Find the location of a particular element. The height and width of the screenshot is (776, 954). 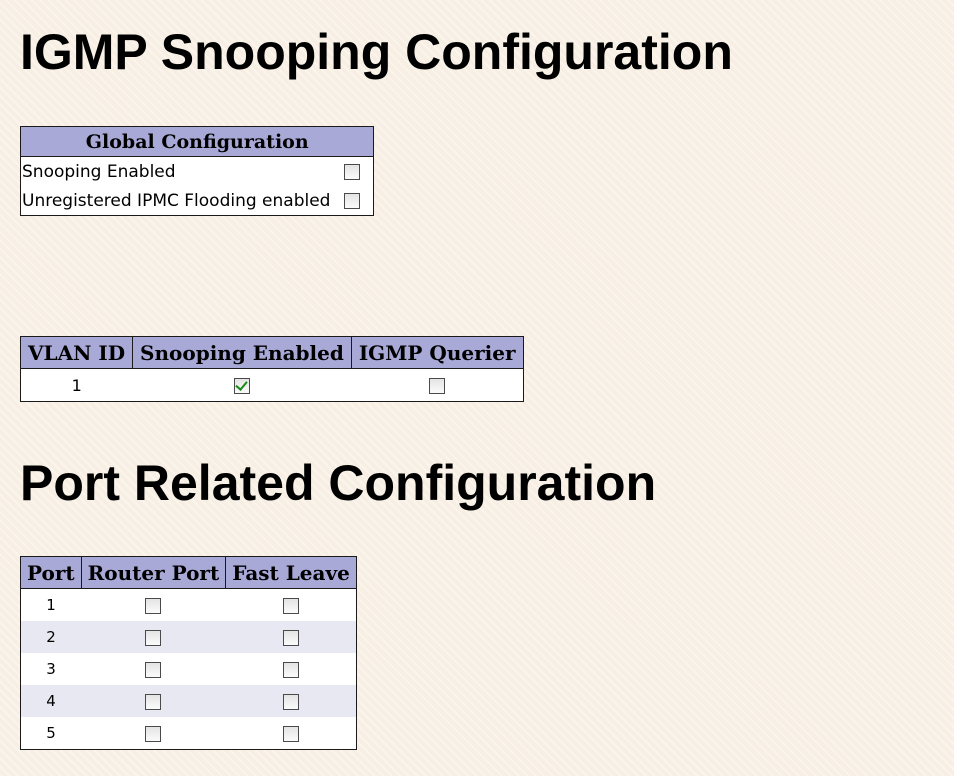

ipmc-flooding-checkbox is located at coordinates (352, 200).